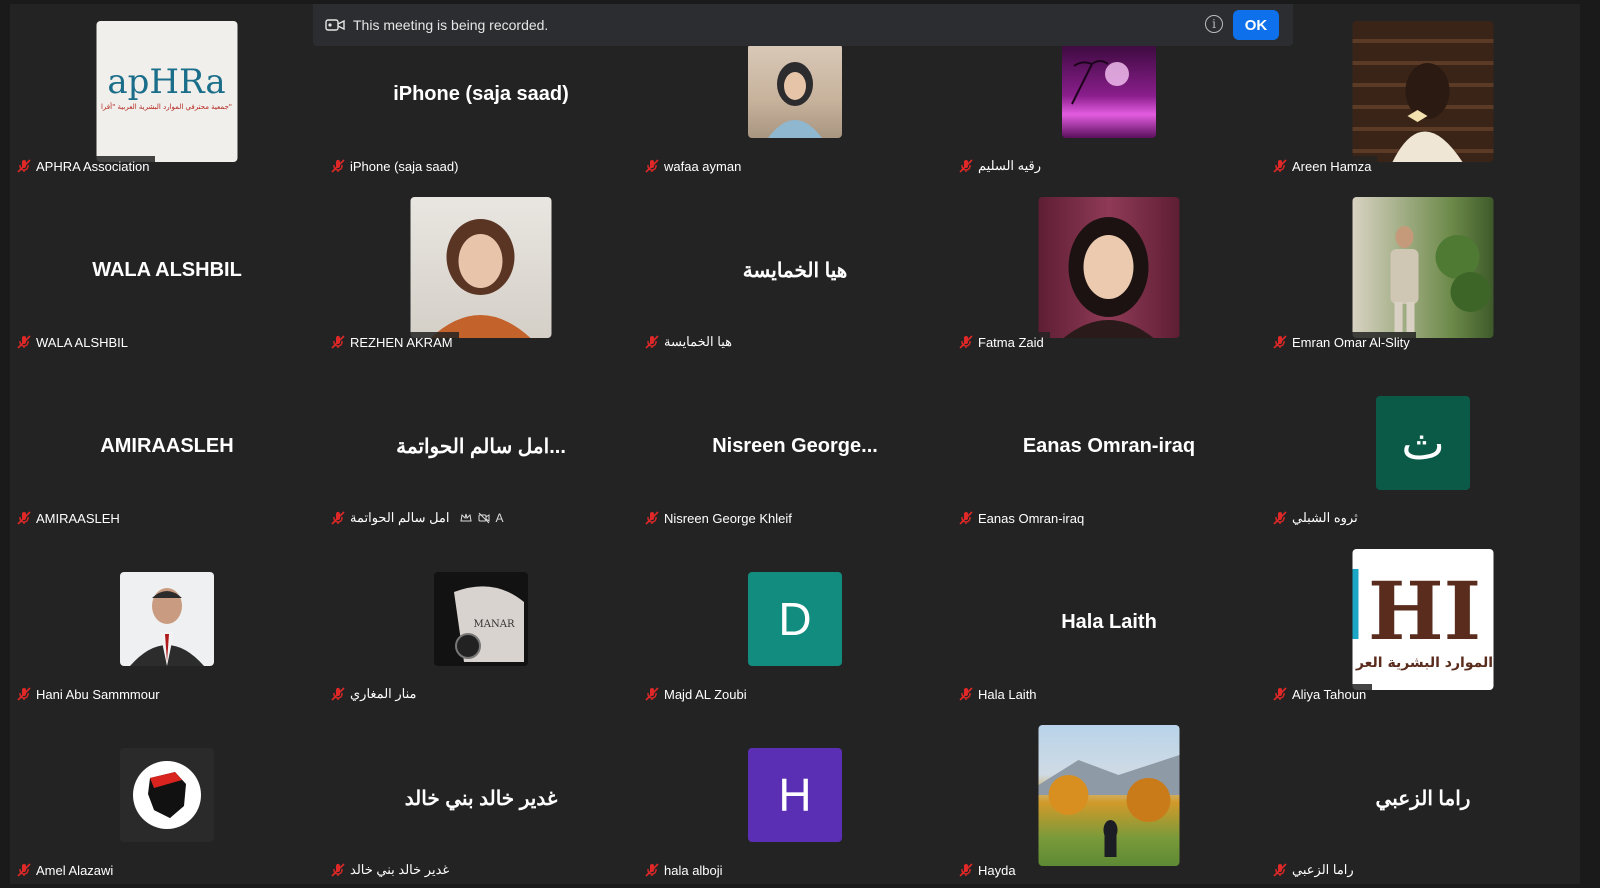 This screenshot has width=1600, height=888. Describe the element at coordinates (1011, 342) in the screenshot. I see `participant-name: Fatma Zaid` at that location.